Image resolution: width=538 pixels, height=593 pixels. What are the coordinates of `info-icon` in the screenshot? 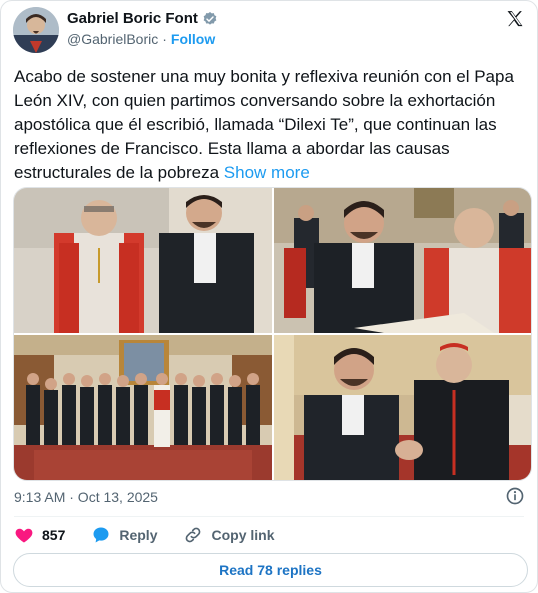 It's located at (515, 496).